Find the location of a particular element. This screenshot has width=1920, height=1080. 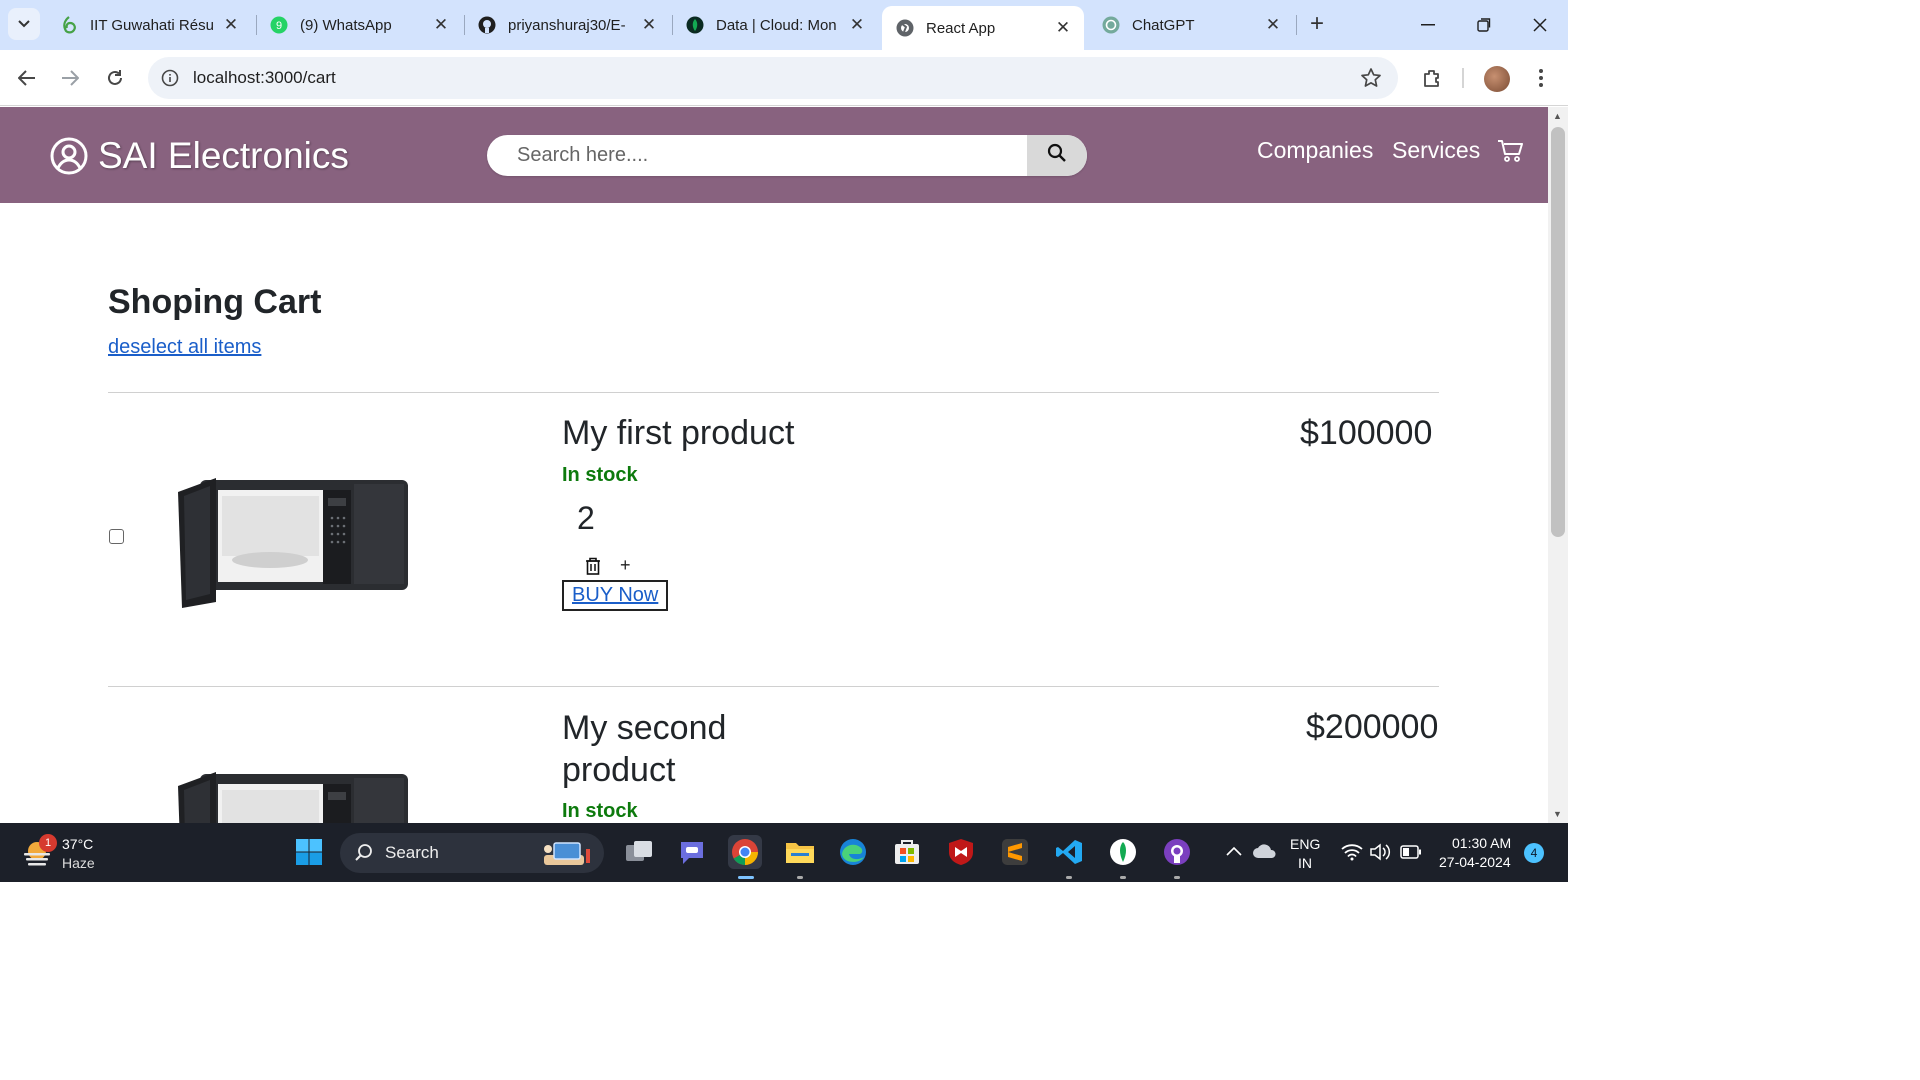

page-scrollbar: ▲ ▼ is located at coordinates (1558, 465).